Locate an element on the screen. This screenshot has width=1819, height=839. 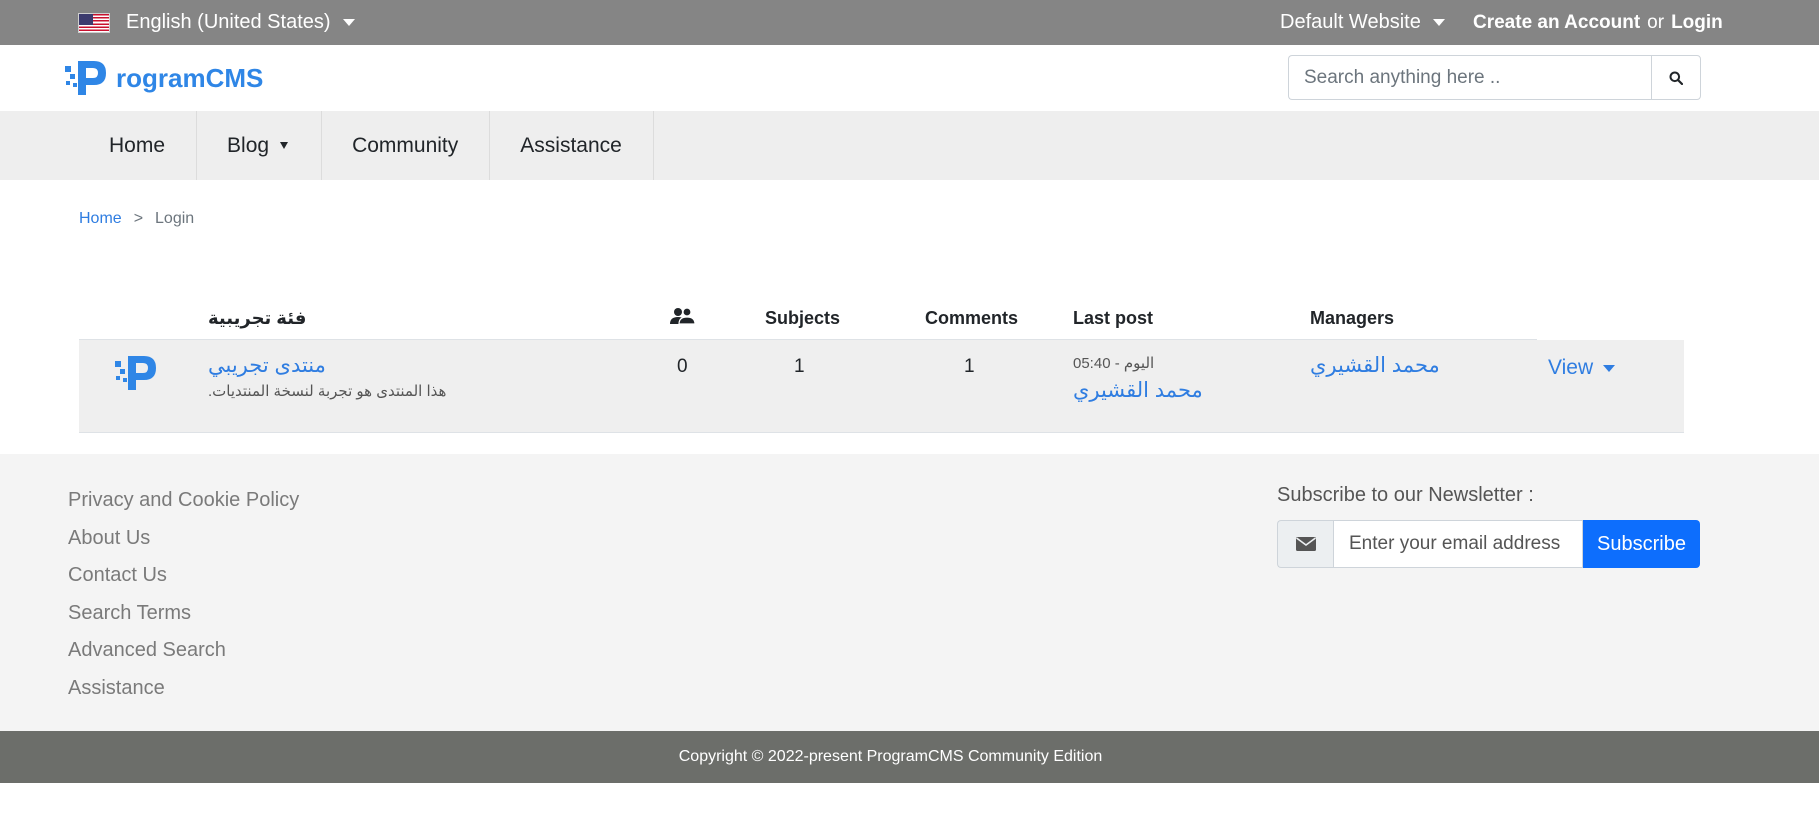
last-post-time: اليوم - 05:40 is located at coordinates (1114, 363).